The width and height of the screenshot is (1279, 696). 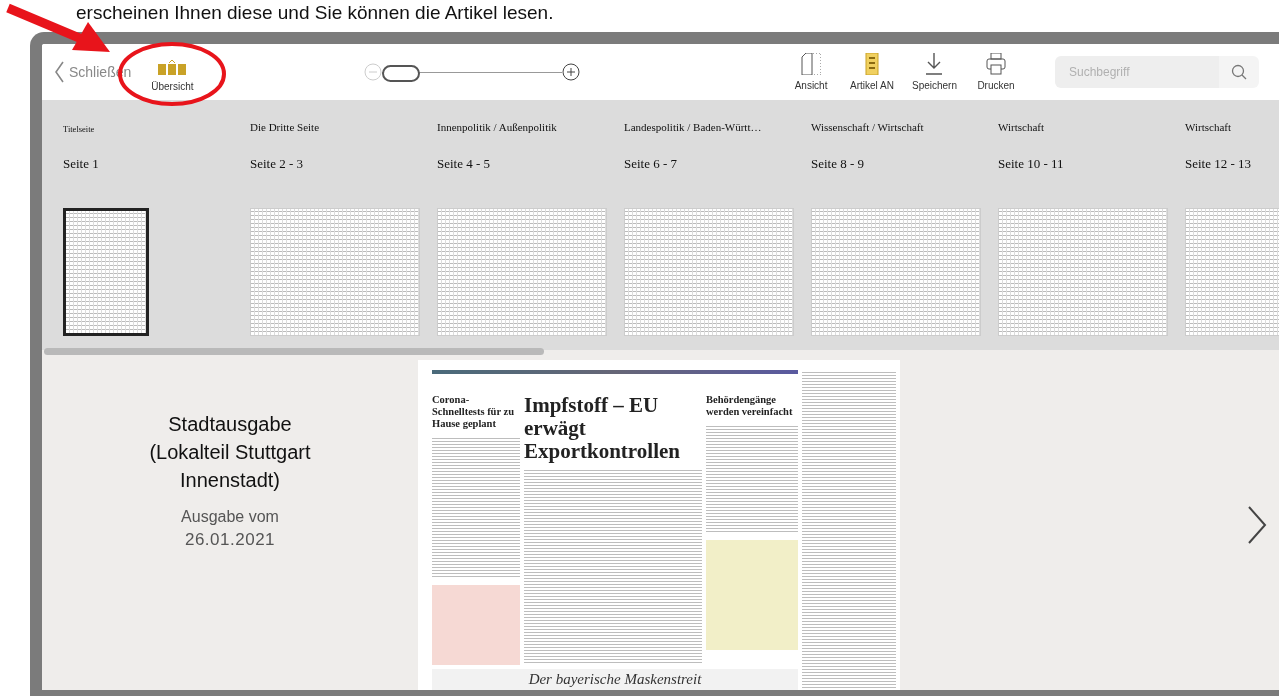 What do you see at coordinates (230, 517) in the screenshot?
I see `date-label: Ausgabe vom` at bounding box center [230, 517].